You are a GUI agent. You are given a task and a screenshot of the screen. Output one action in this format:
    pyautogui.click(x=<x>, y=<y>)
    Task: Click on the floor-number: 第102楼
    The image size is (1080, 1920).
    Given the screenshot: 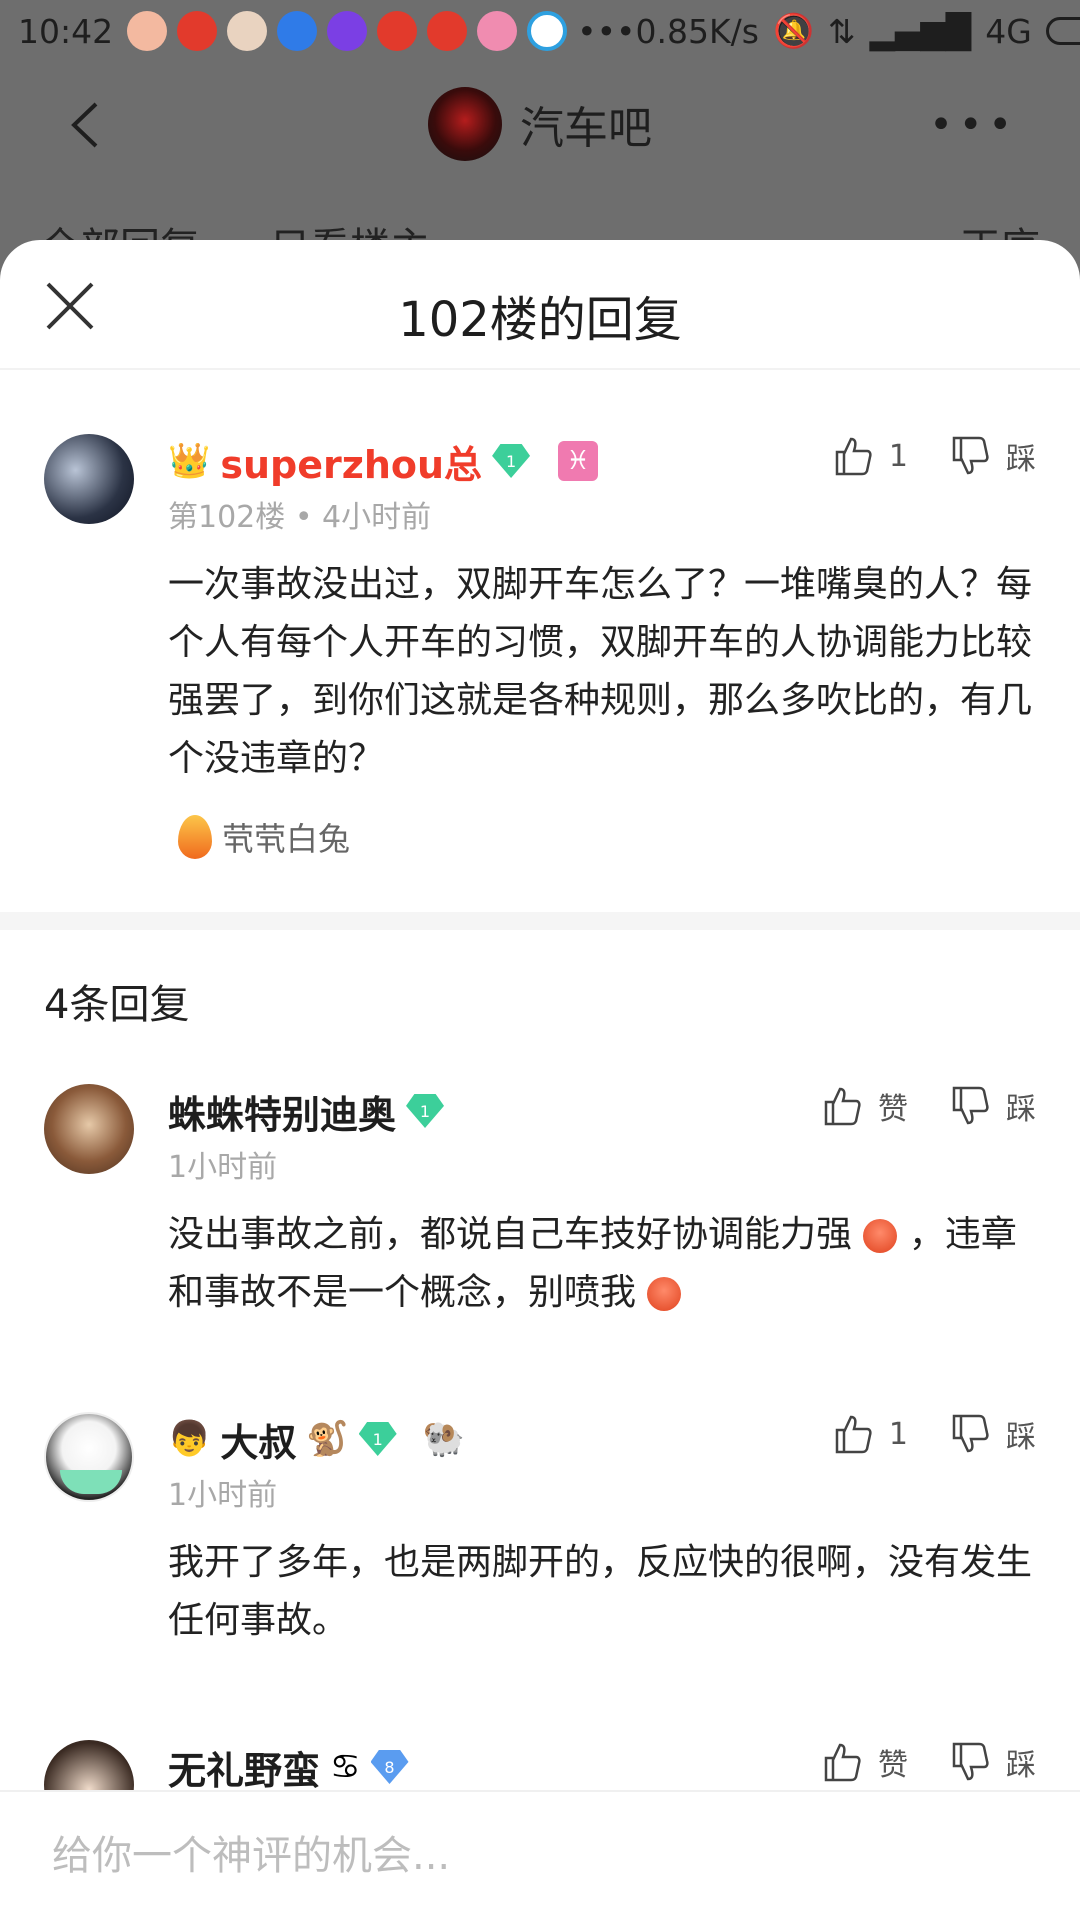 What is the action you would take?
    pyautogui.click(x=227, y=517)
    